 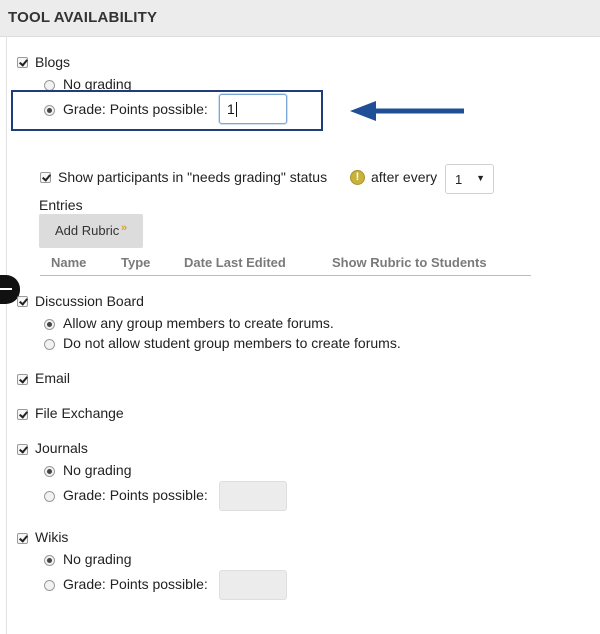 What do you see at coordinates (49, 585) in the screenshot?
I see `wikis-grade-radio` at bounding box center [49, 585].